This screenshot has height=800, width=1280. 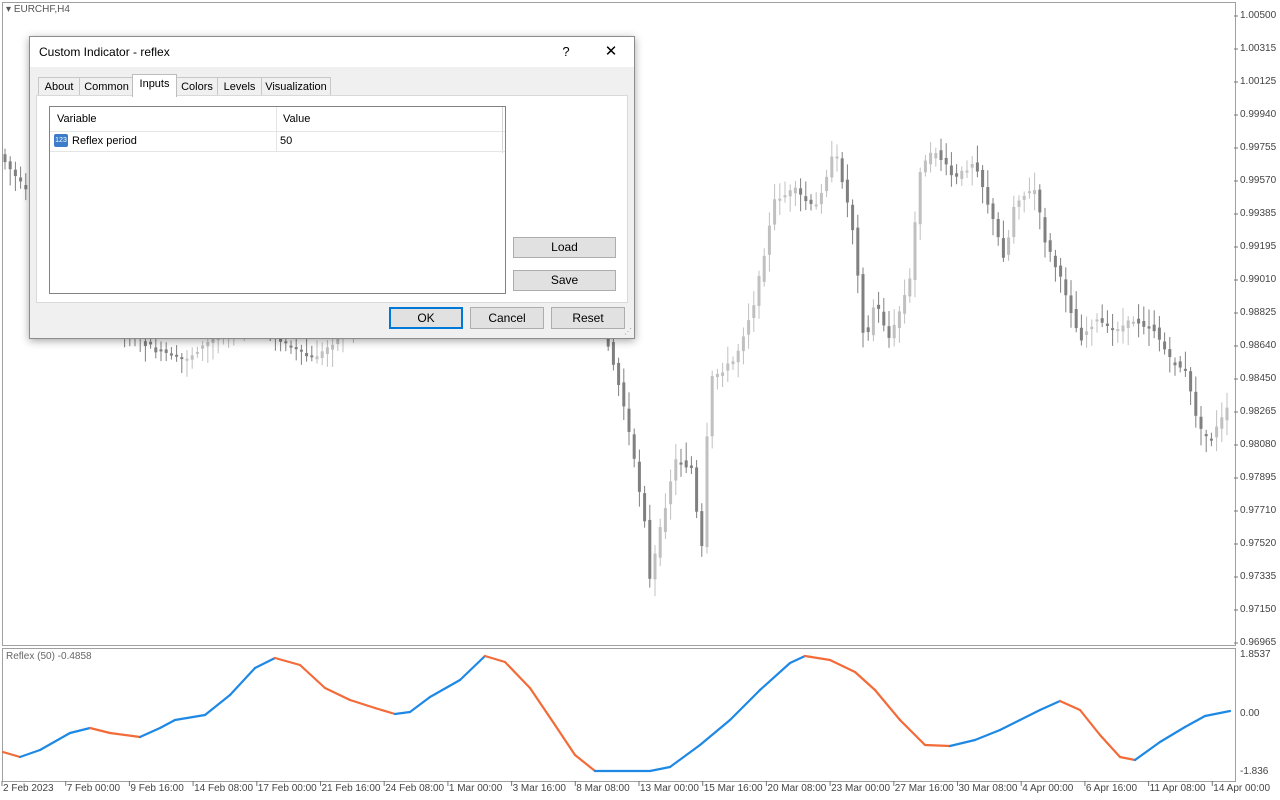 I want to click on time-tick-label: 14 Apr 00:00, so click(x=1242, y=788).